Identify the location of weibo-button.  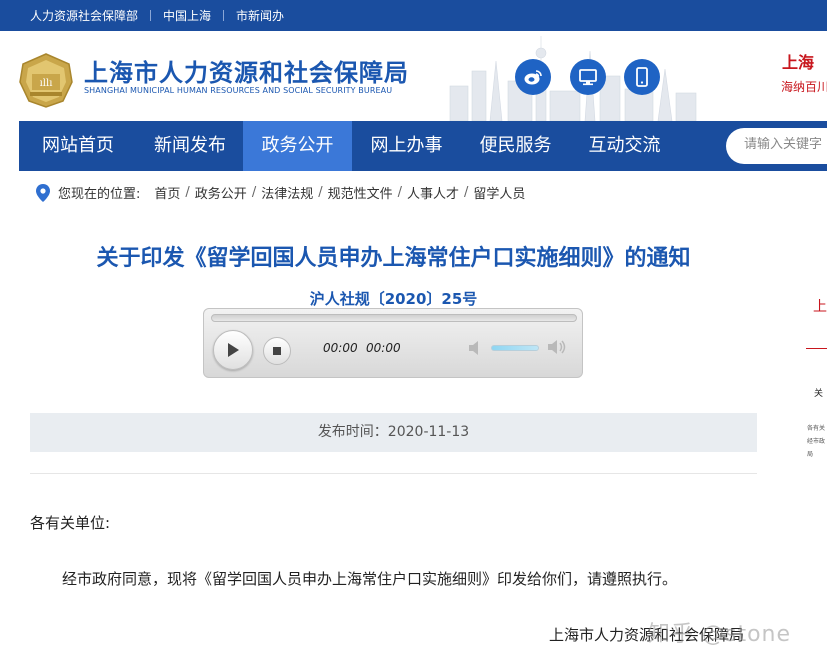
(533, 77).